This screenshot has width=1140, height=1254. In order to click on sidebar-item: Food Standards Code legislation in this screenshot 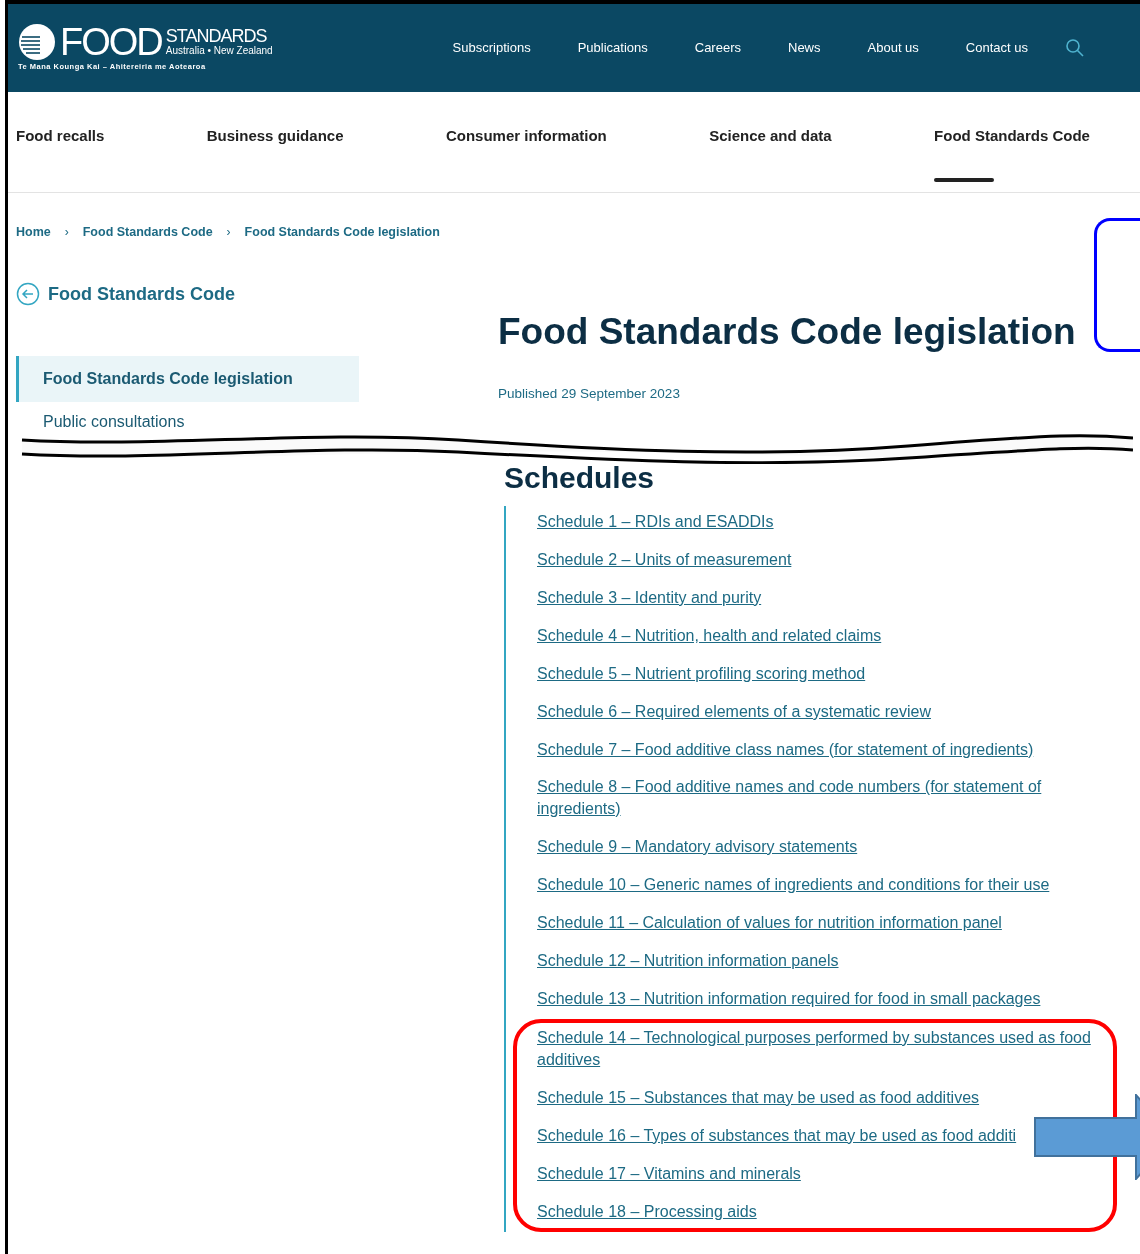, I will do `click(187, 378)`.